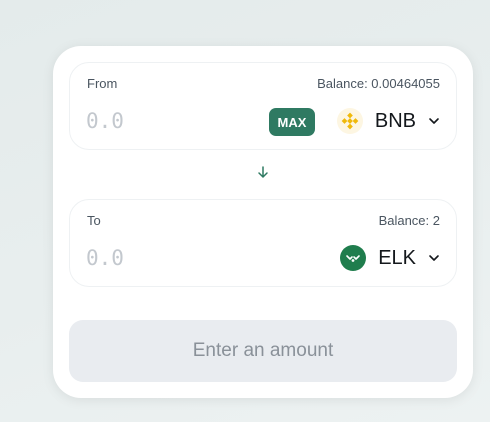 This screenshot has width=490, height=422. Describe the element at coordinates (397, 257) in the screenshot. I see `to-token-symbol: ELK` at that location.